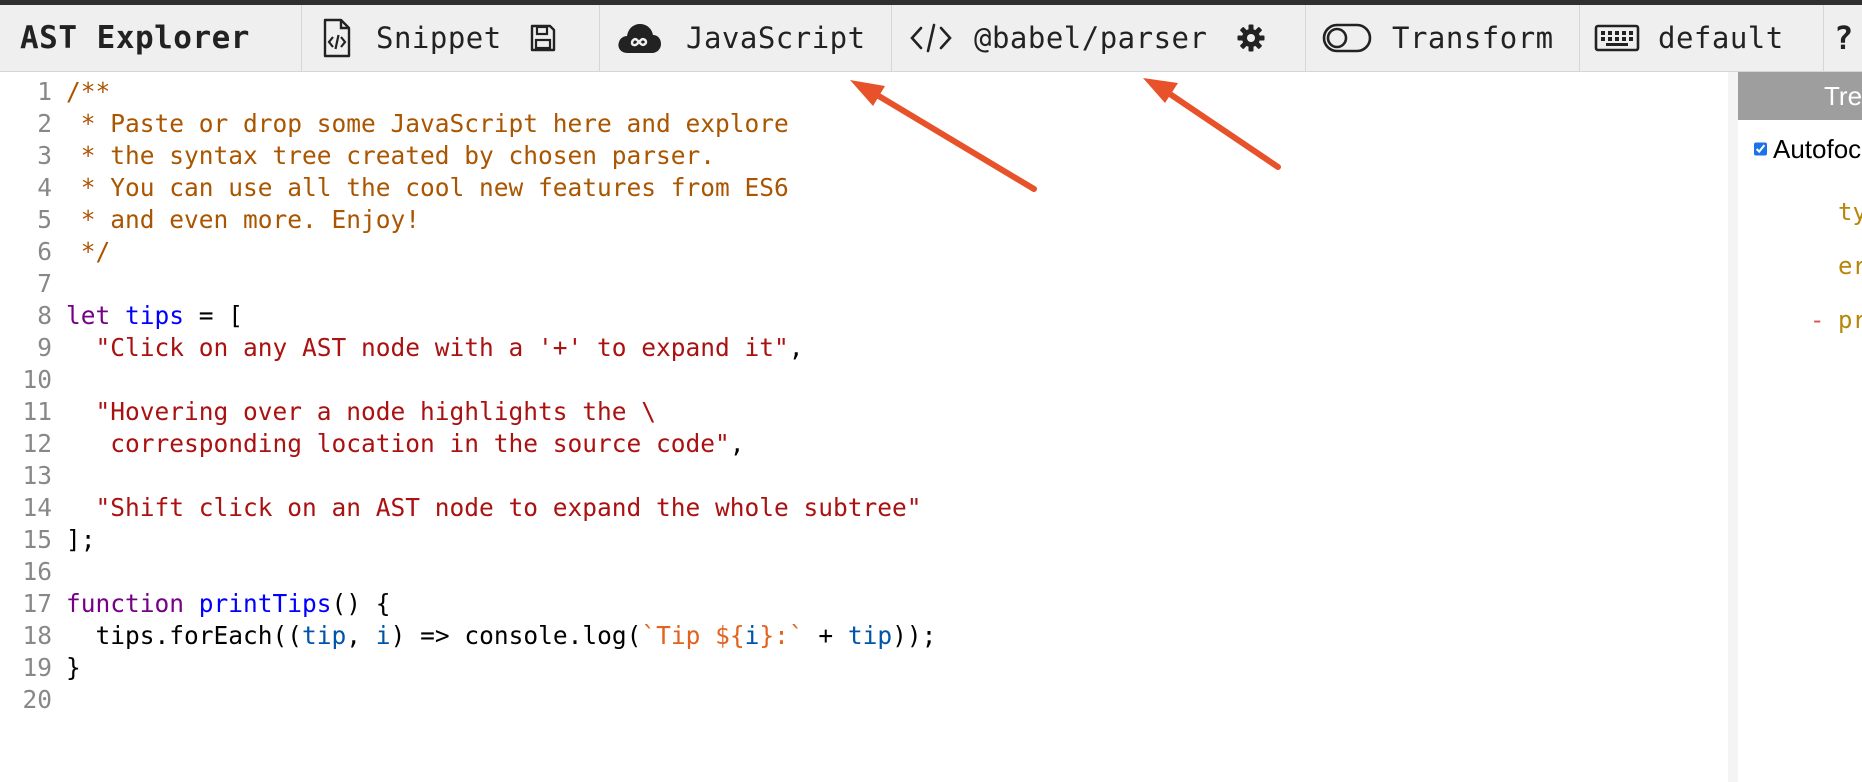 The image size is (1862, 782). What do you see at coordinates (88, 251) in the screenshot?
I see `code-text: */` at bounding box center [88, 251].